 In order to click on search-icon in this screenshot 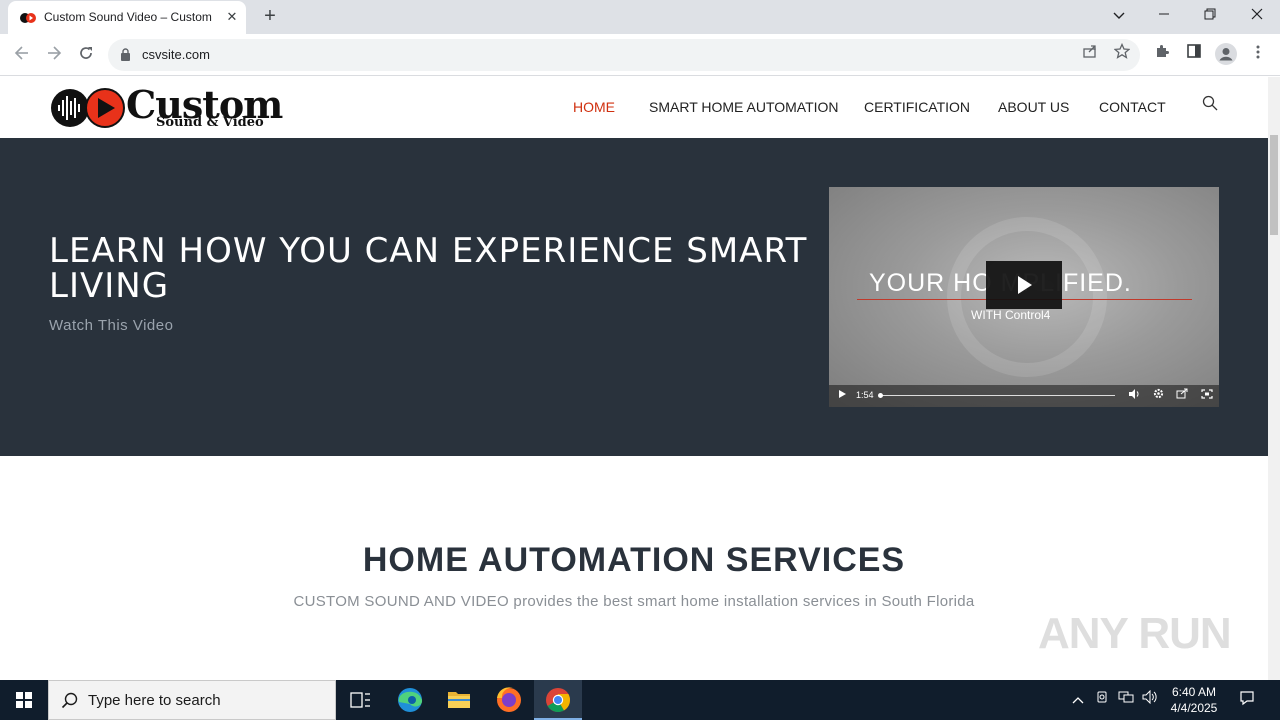, I will do `click(1210, 103)`.